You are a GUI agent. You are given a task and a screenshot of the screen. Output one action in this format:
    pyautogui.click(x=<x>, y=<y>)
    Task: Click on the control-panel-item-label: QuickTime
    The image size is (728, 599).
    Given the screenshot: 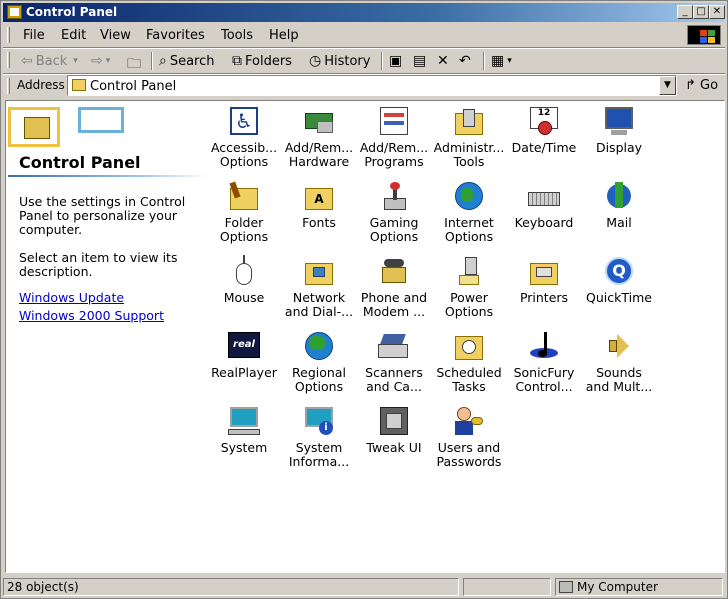 What is the action you would take?
    pyautogui.click(x=619, y=297)
    